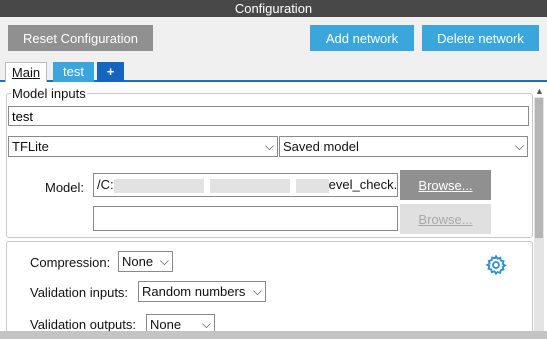 The image size is (547, 339). What do you see at coordinates (480, 38) in the screenshot?
I see `delete-network-button: Delete network` at bounding box center [480, 38].